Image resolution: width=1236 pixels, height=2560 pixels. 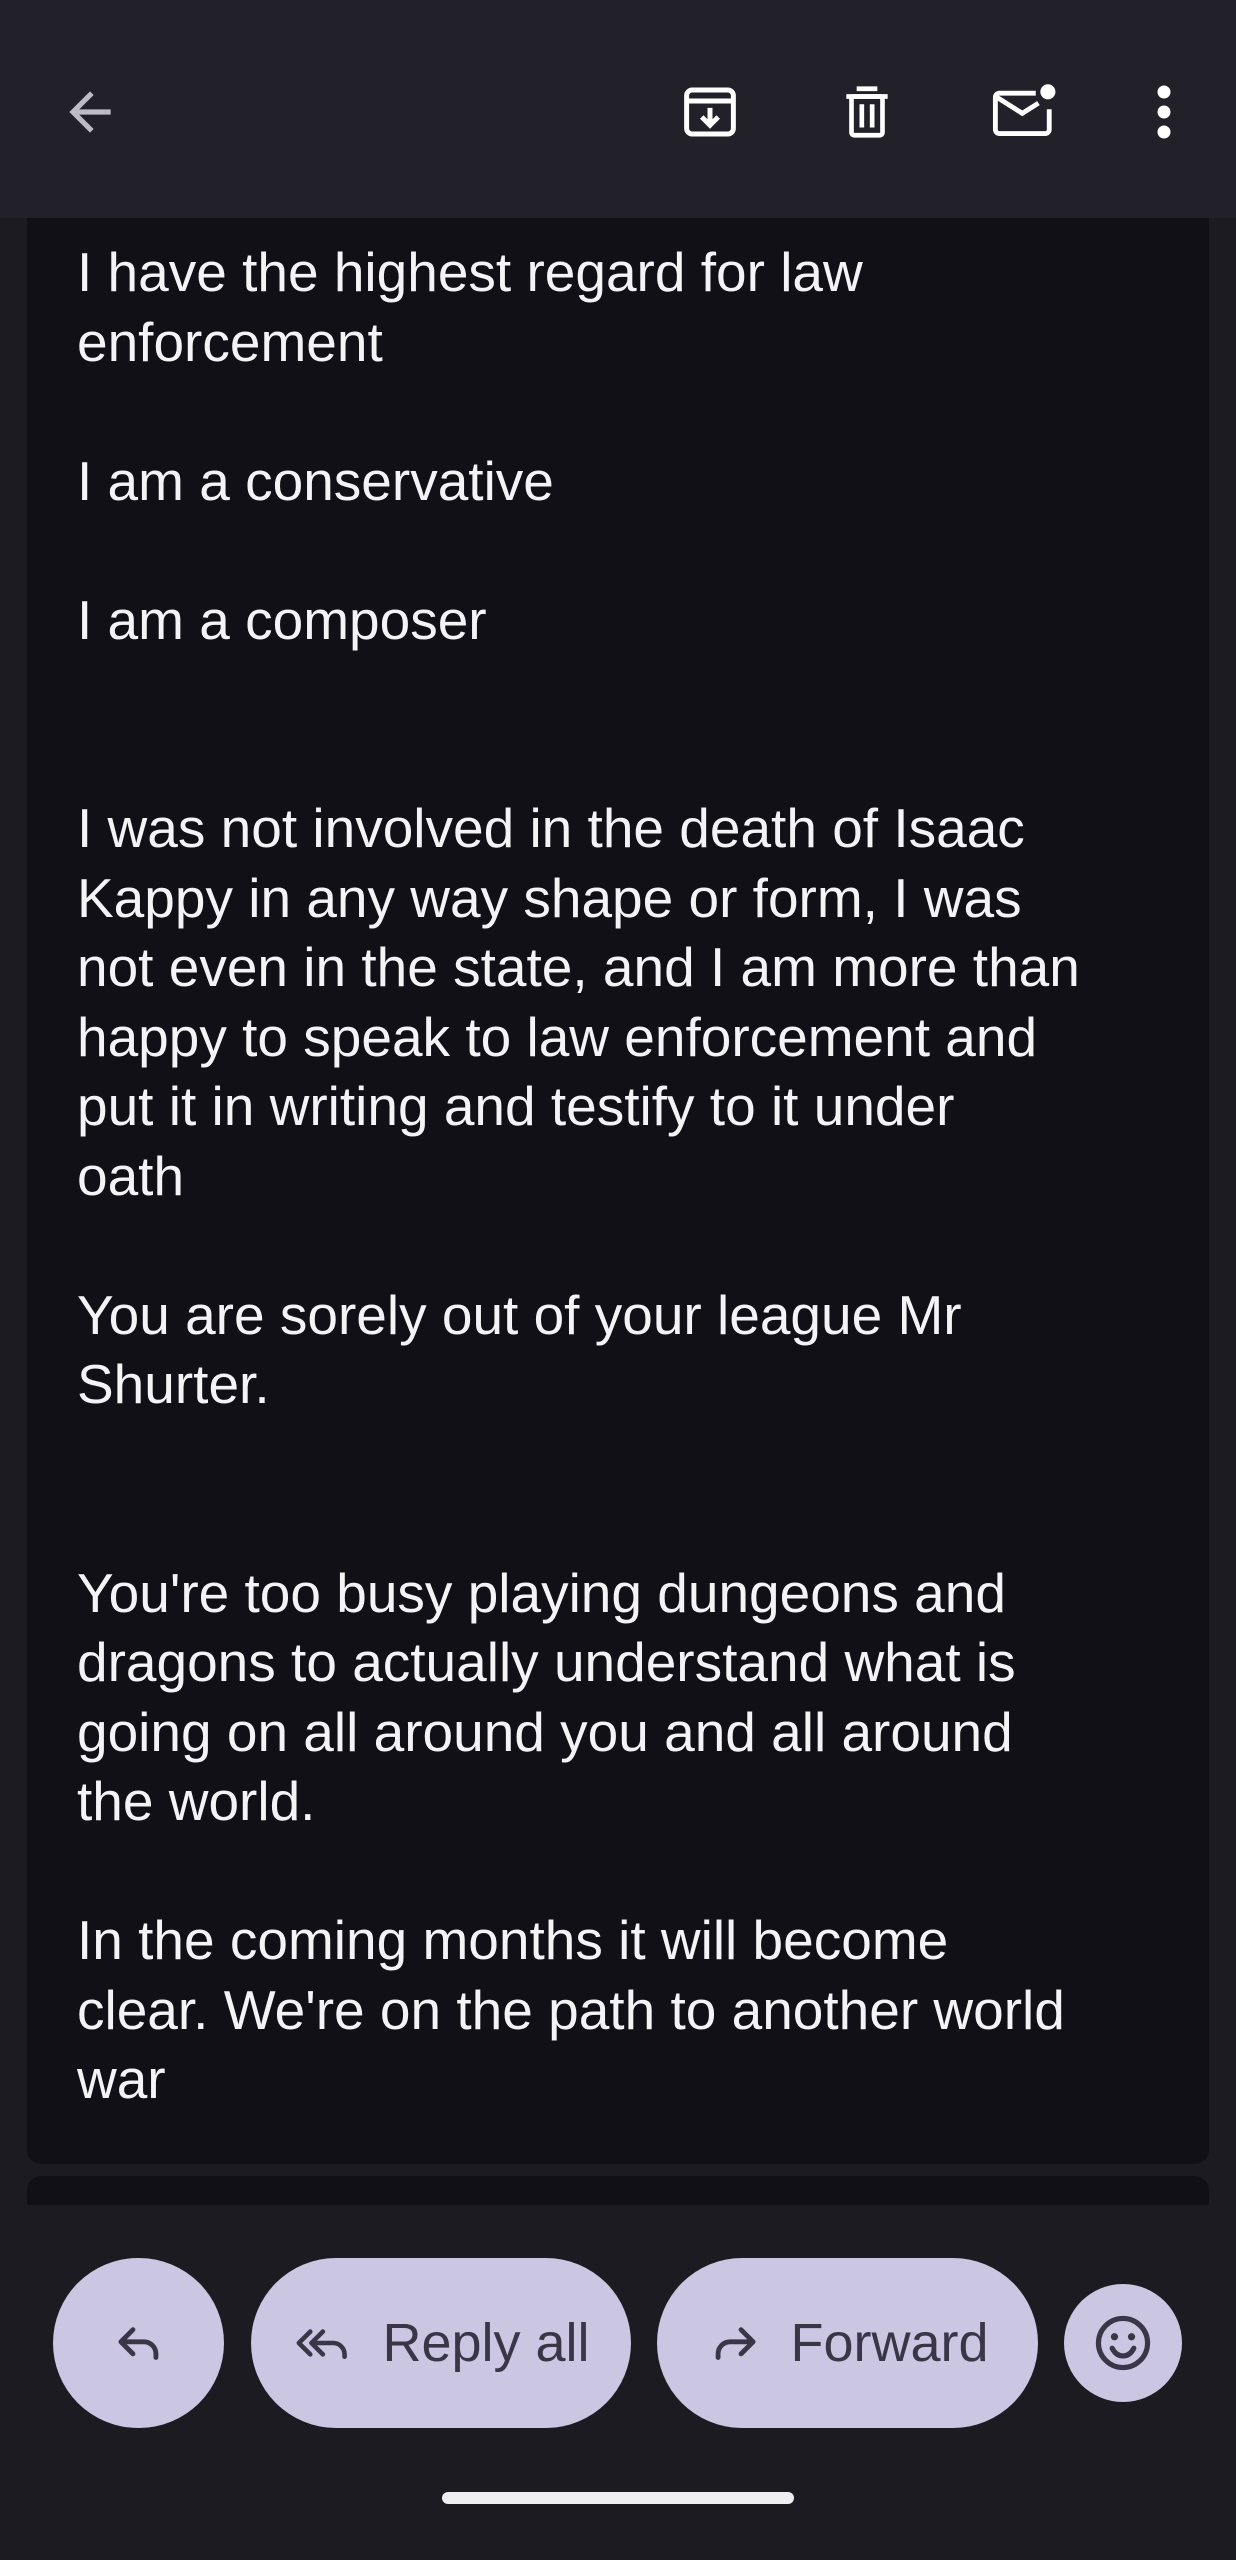 What do you see at coordinates (736, 2343) in the screenshot?
I see `forward-icon` at bounding box center [736, 2343].